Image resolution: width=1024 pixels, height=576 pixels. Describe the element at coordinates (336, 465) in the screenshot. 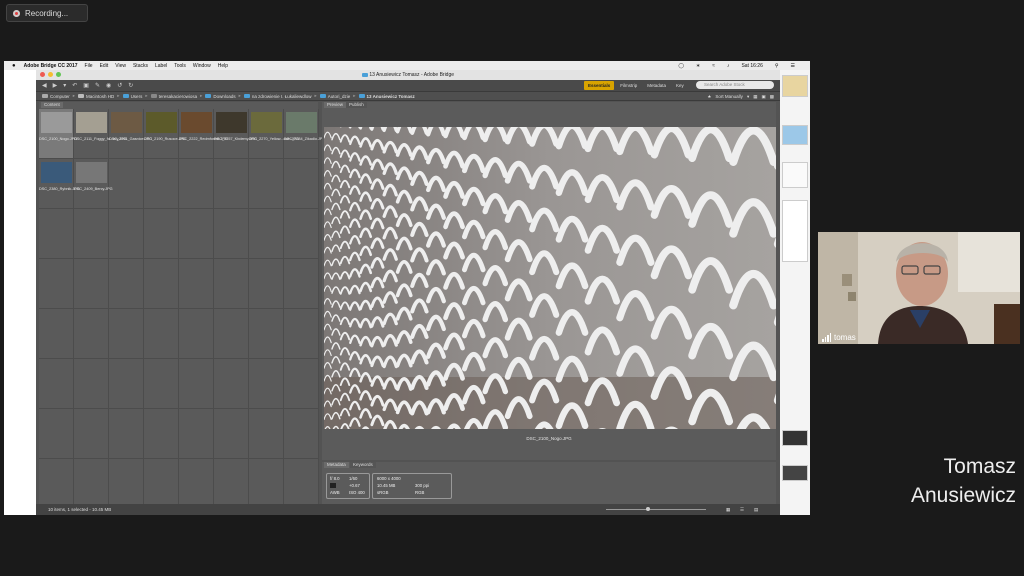

I see `tab-metadata: Metadata` at that location.